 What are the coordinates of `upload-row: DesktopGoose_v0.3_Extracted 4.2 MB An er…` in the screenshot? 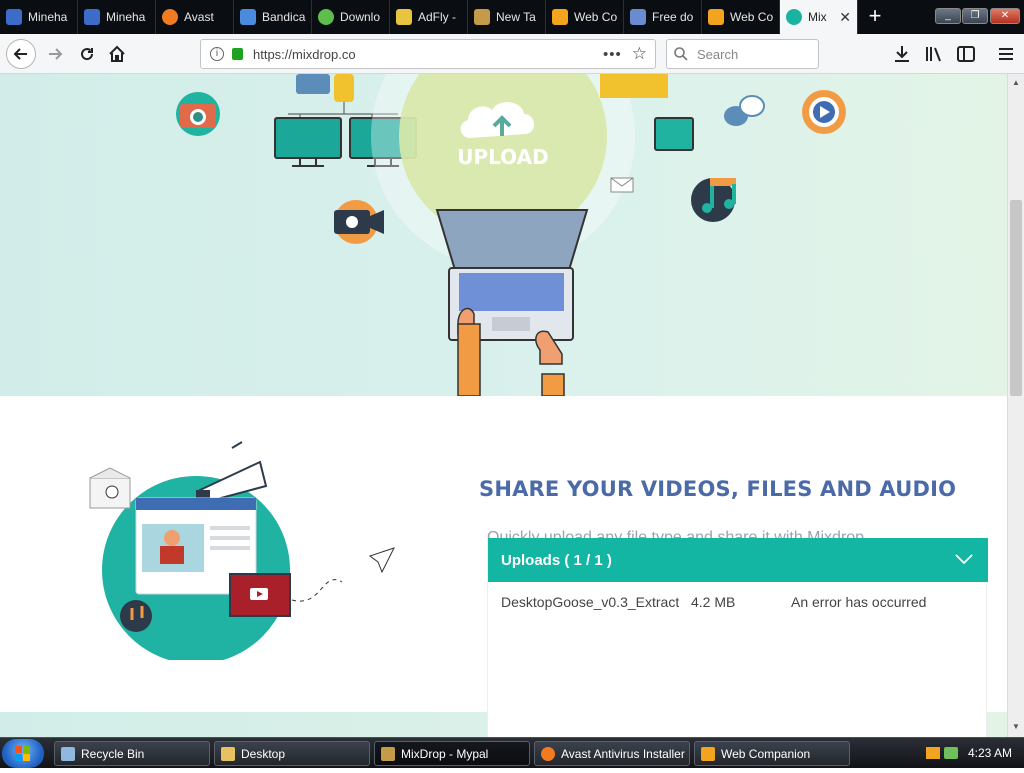 It's located at (738, 604).